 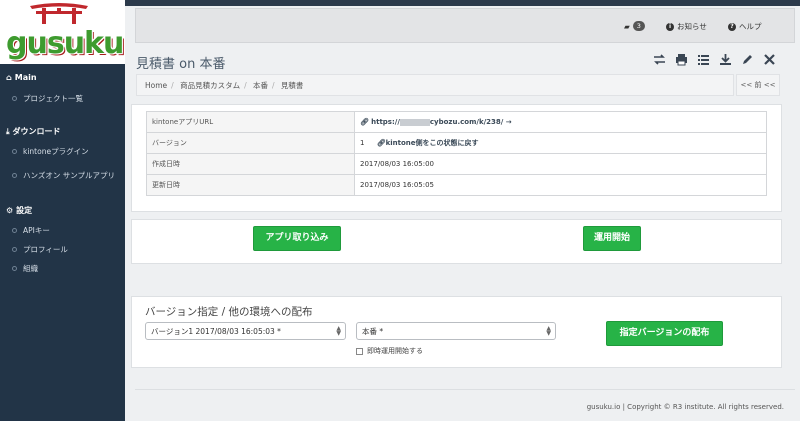 I want to click on sidebar-item-profile: プロフィール, so click(x=40, y=249).